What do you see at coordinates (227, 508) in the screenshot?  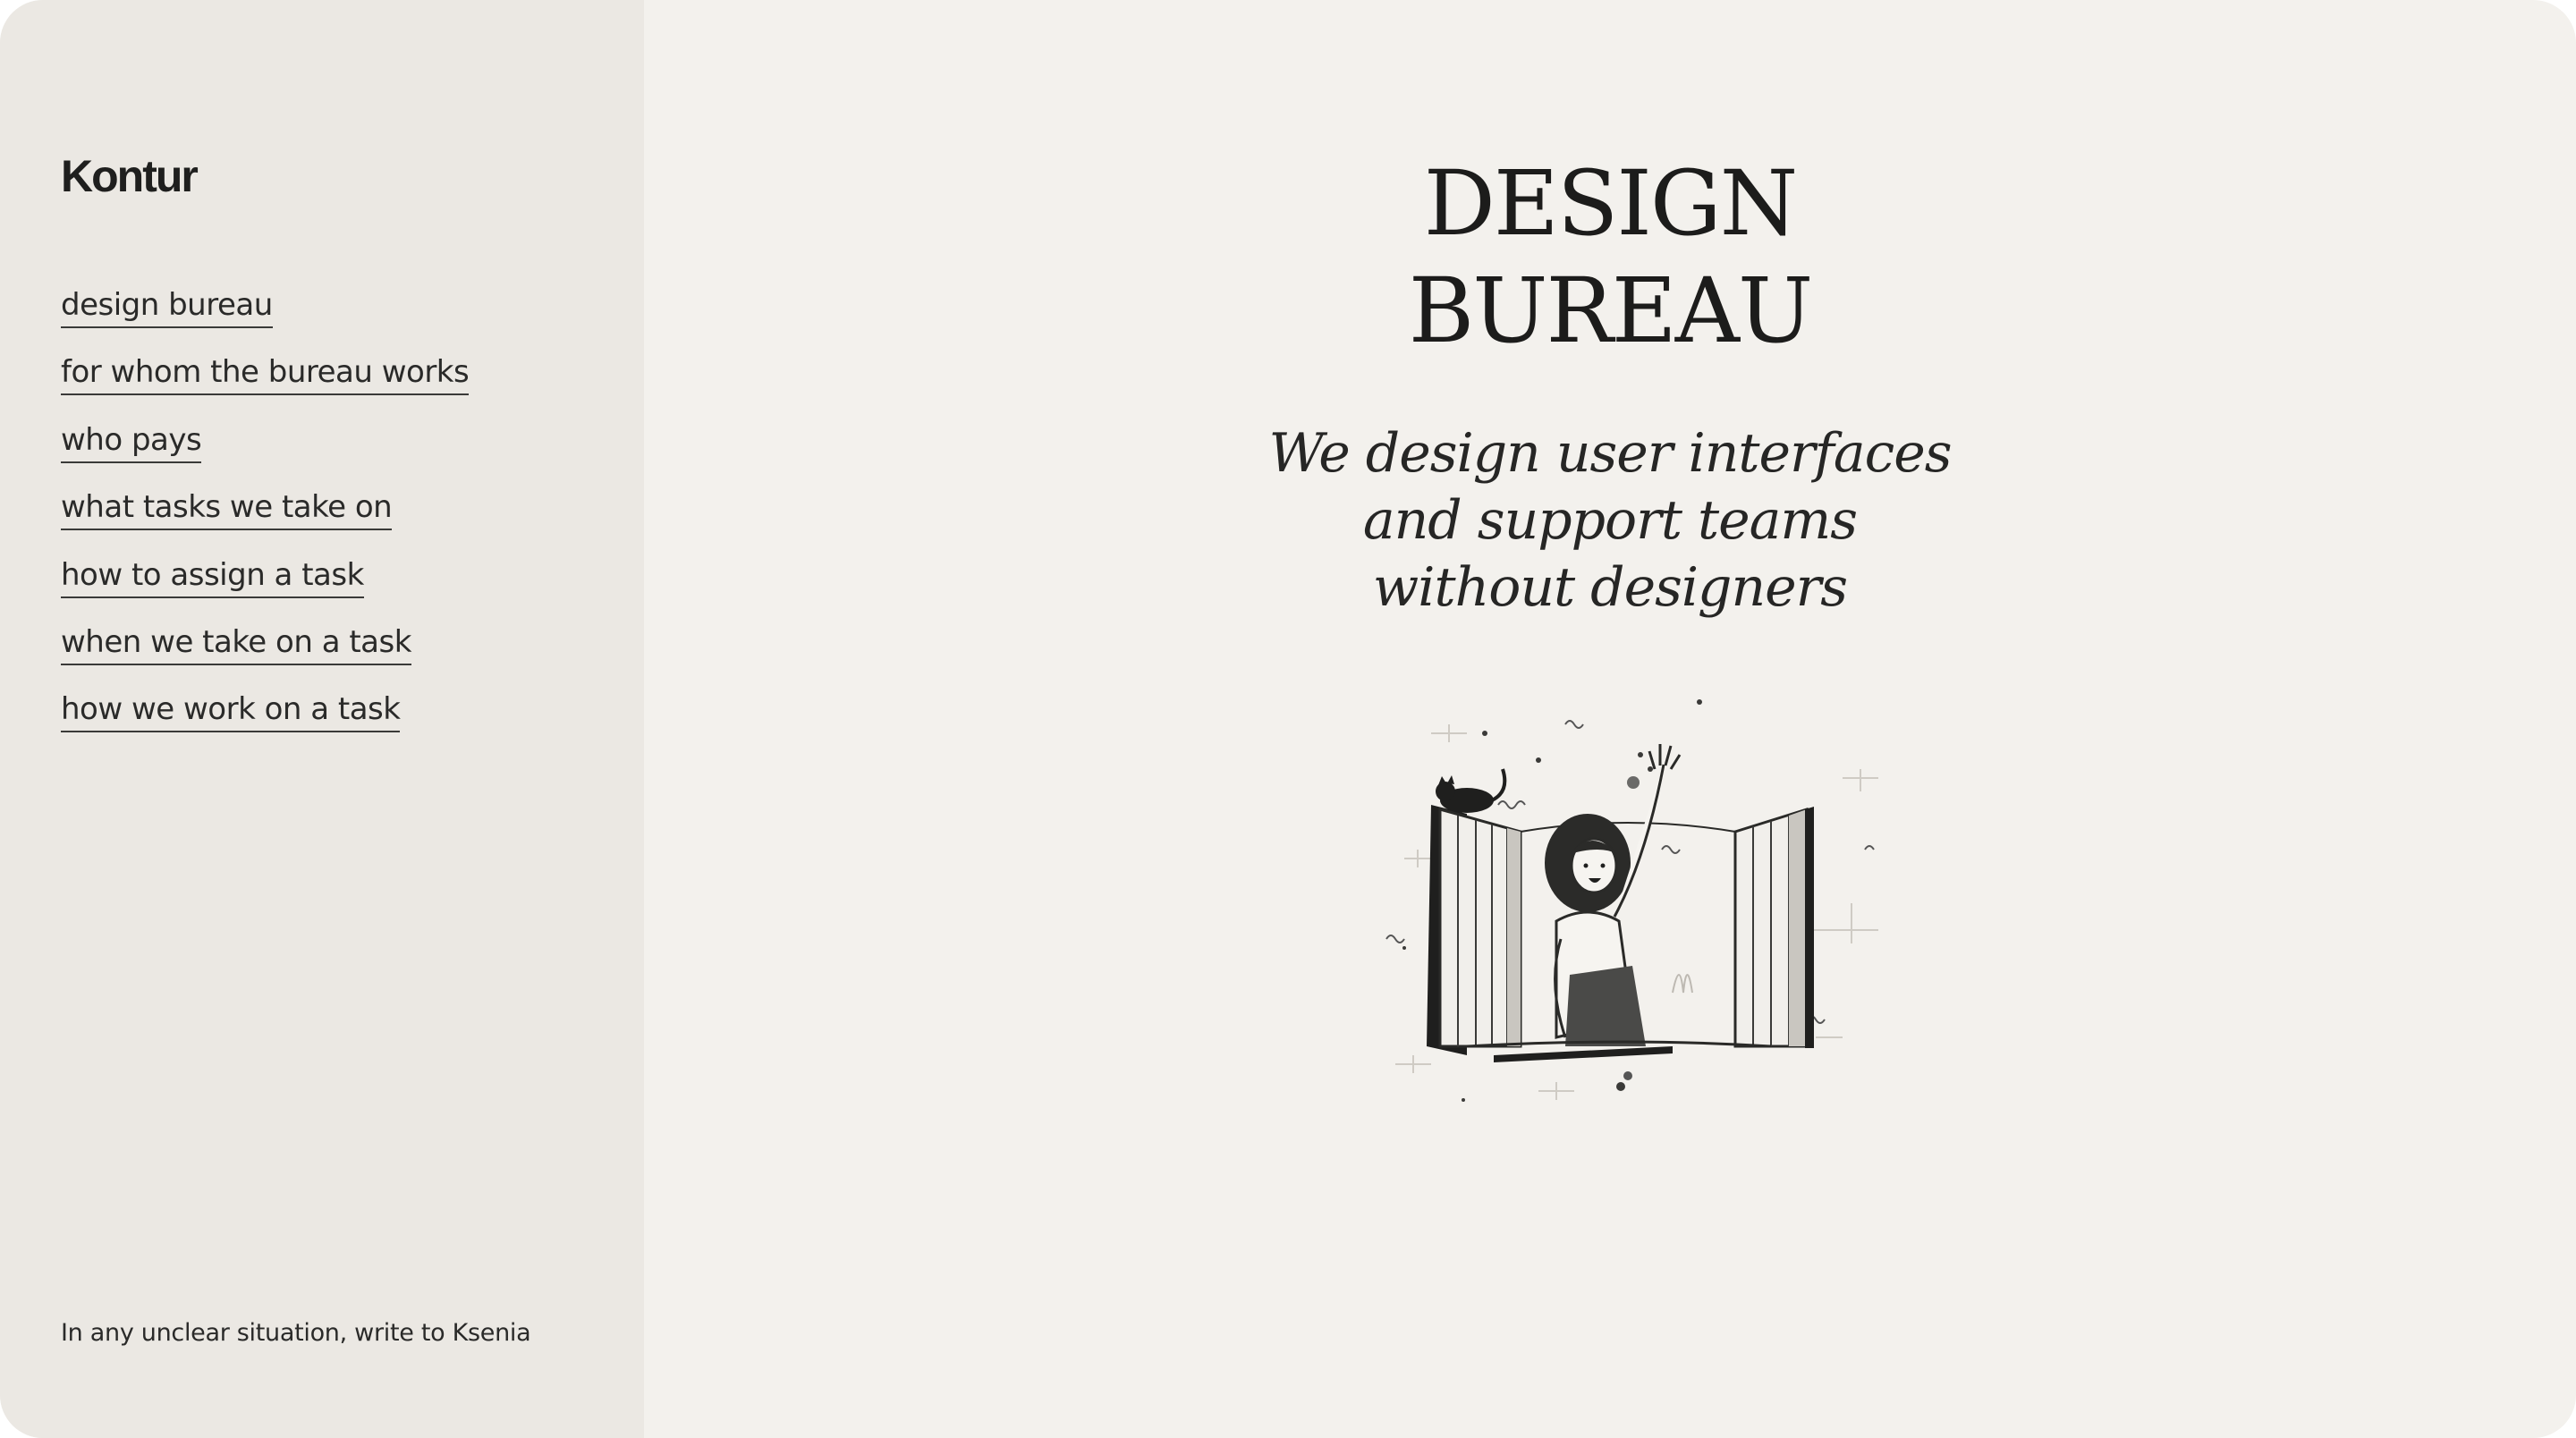 I see `nav-link-what-tasks: what tasks we take on` at bounding box center [227, 508].